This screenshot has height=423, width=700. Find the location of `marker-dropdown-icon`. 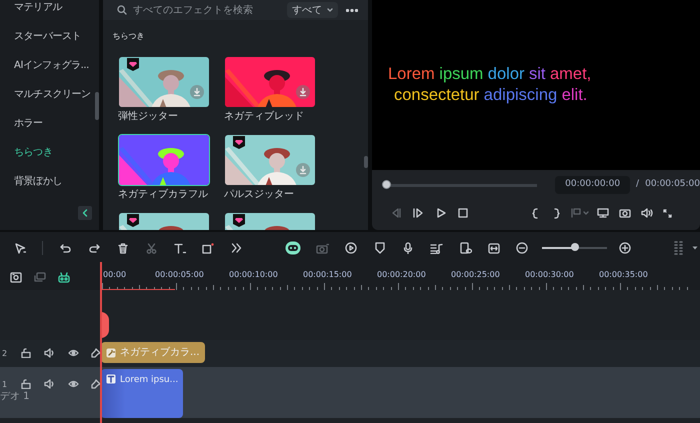

marker-dropdown-icon is located at coordinates (580, 213).